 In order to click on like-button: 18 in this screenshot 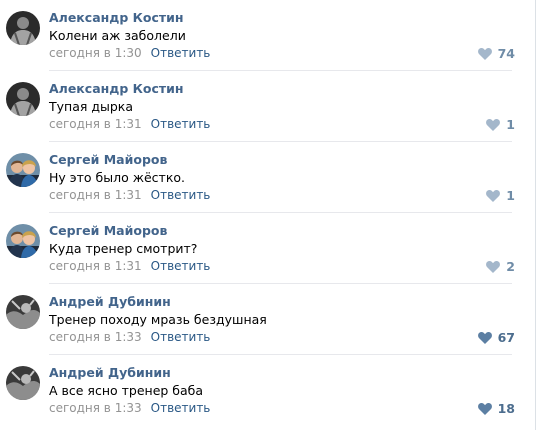, I will do `click(496, 408)`.